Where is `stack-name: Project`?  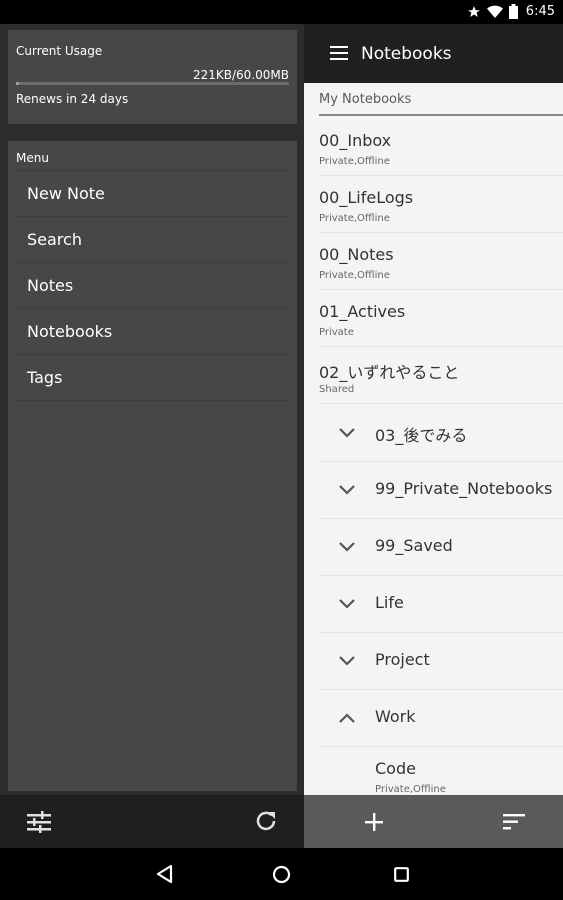 stack-name: Project is located at coordinates (402, 659).